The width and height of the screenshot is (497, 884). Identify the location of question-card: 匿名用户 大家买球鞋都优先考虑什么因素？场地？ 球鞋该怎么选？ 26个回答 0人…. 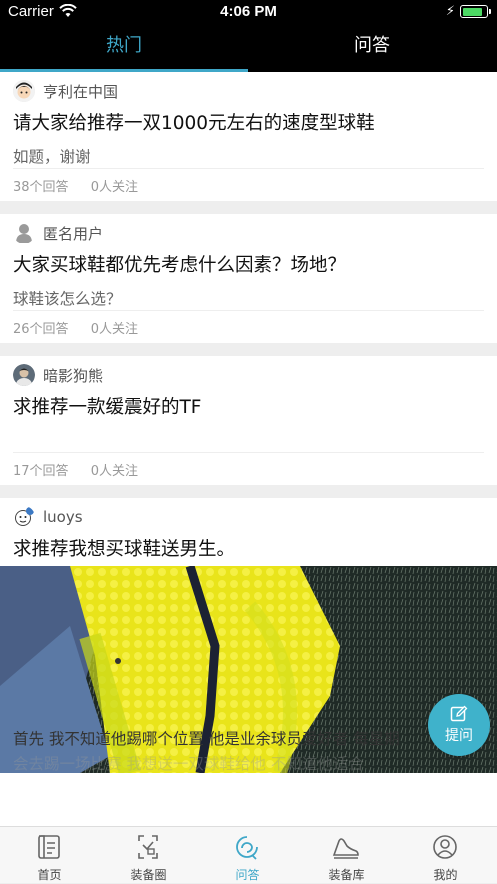
(248, 278).